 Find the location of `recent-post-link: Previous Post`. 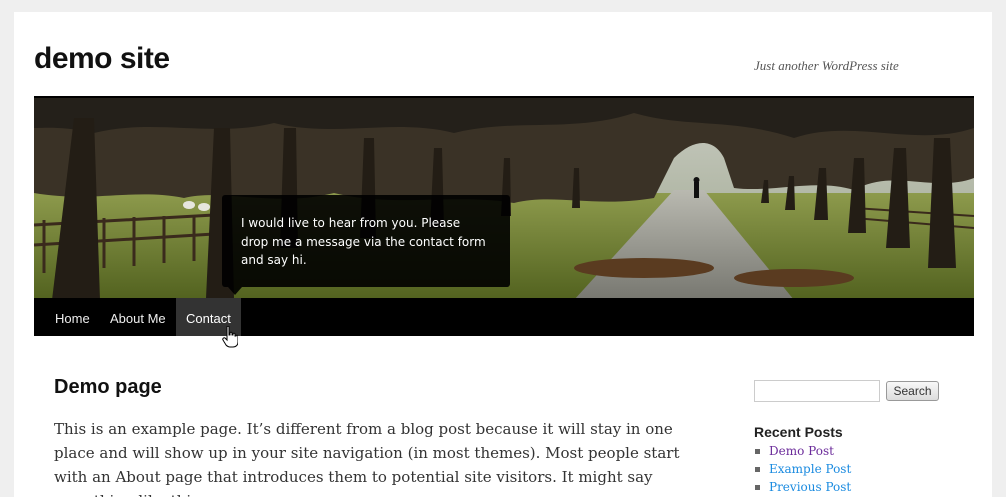

recent-post-link: Previous Post is located at coordinates (810, 487).